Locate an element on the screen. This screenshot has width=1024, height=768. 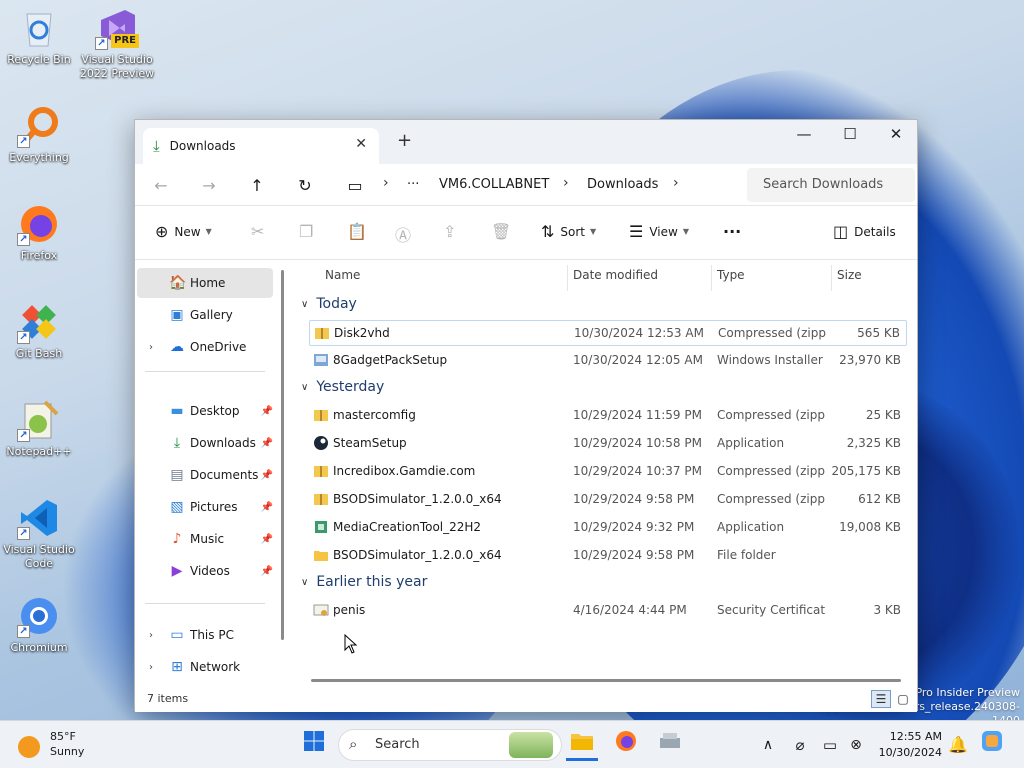
delete-button: 🗑 is located at coordinates (504, 231).